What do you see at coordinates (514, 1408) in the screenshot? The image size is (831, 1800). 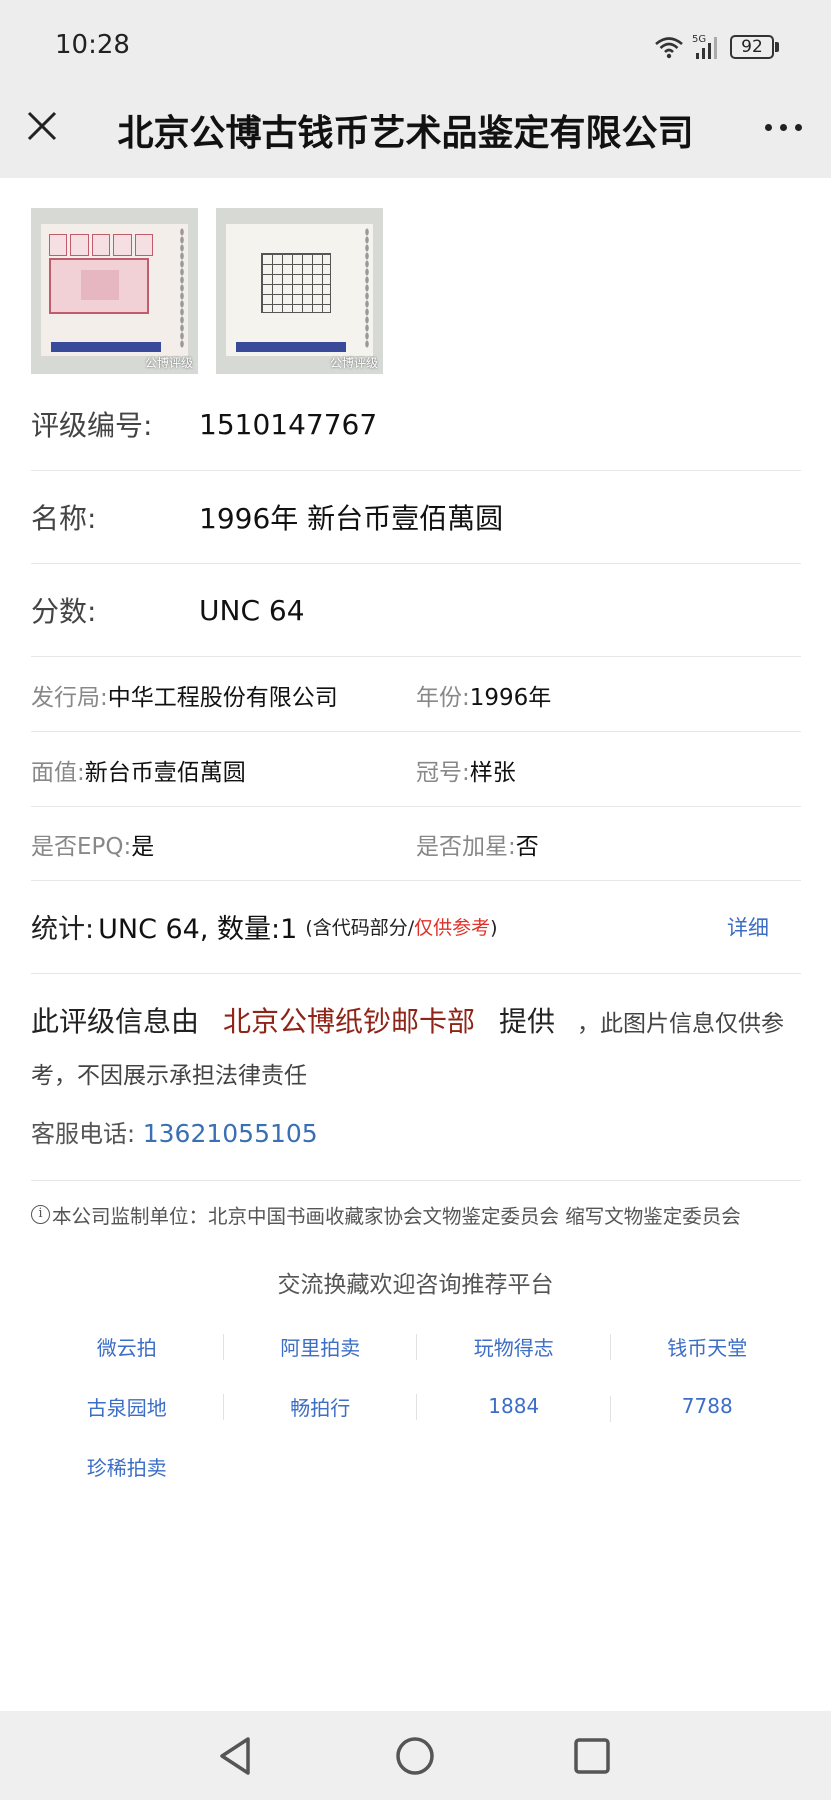 I see `platform-link-1884: 1884` at bounding box center [514, 1408].